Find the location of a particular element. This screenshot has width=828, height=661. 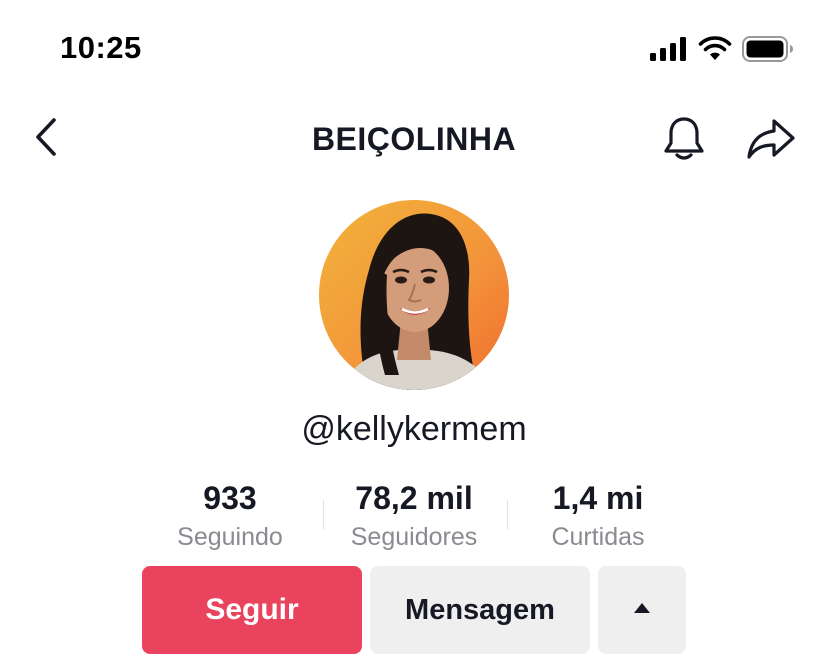

nav-bar: BEIÇOLINHA is located at coordinates (414, 140).